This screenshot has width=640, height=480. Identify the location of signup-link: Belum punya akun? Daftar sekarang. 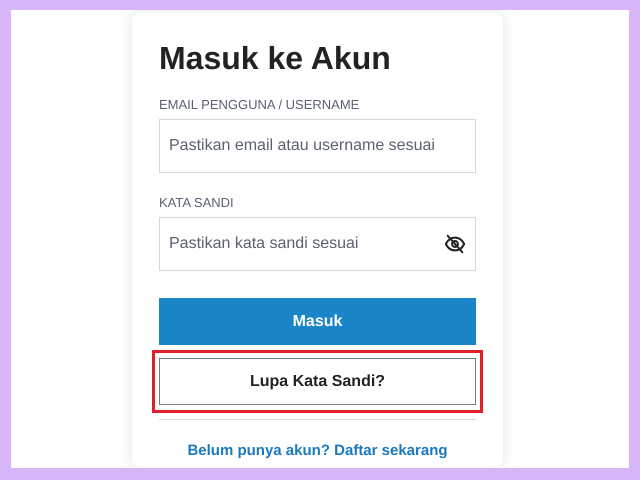
(317, 450).